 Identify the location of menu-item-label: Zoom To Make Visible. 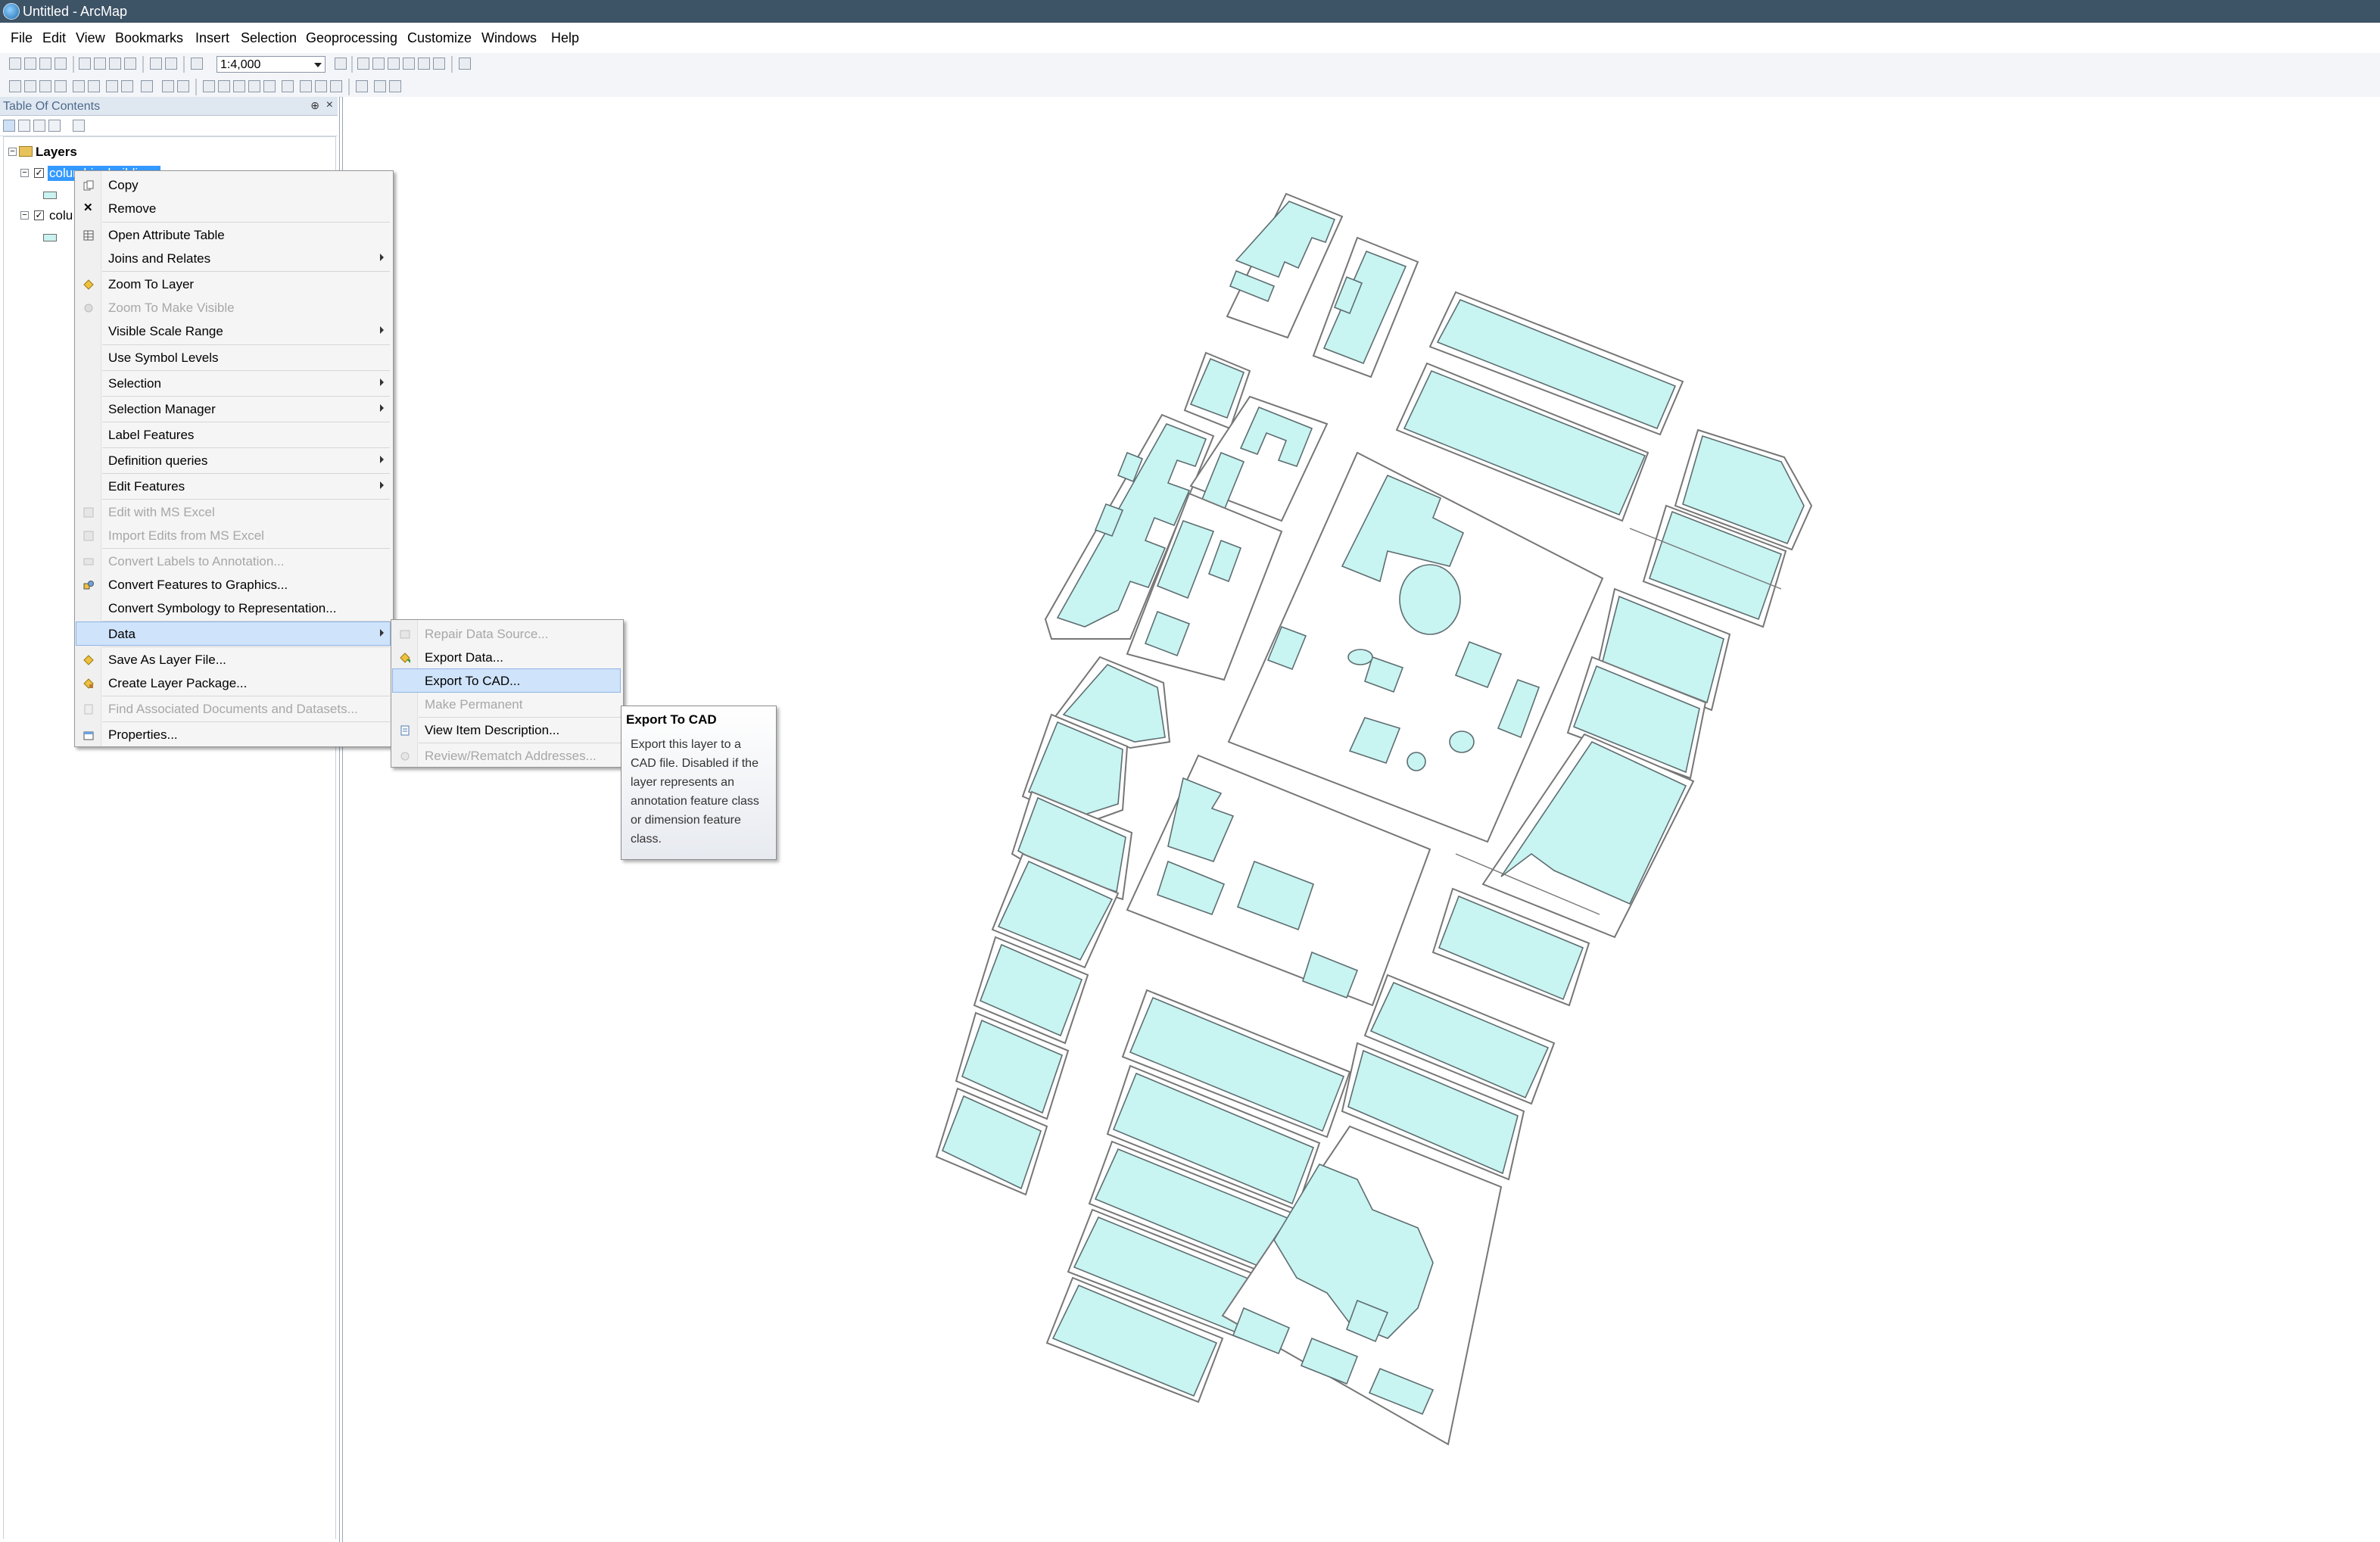
(171, 308).